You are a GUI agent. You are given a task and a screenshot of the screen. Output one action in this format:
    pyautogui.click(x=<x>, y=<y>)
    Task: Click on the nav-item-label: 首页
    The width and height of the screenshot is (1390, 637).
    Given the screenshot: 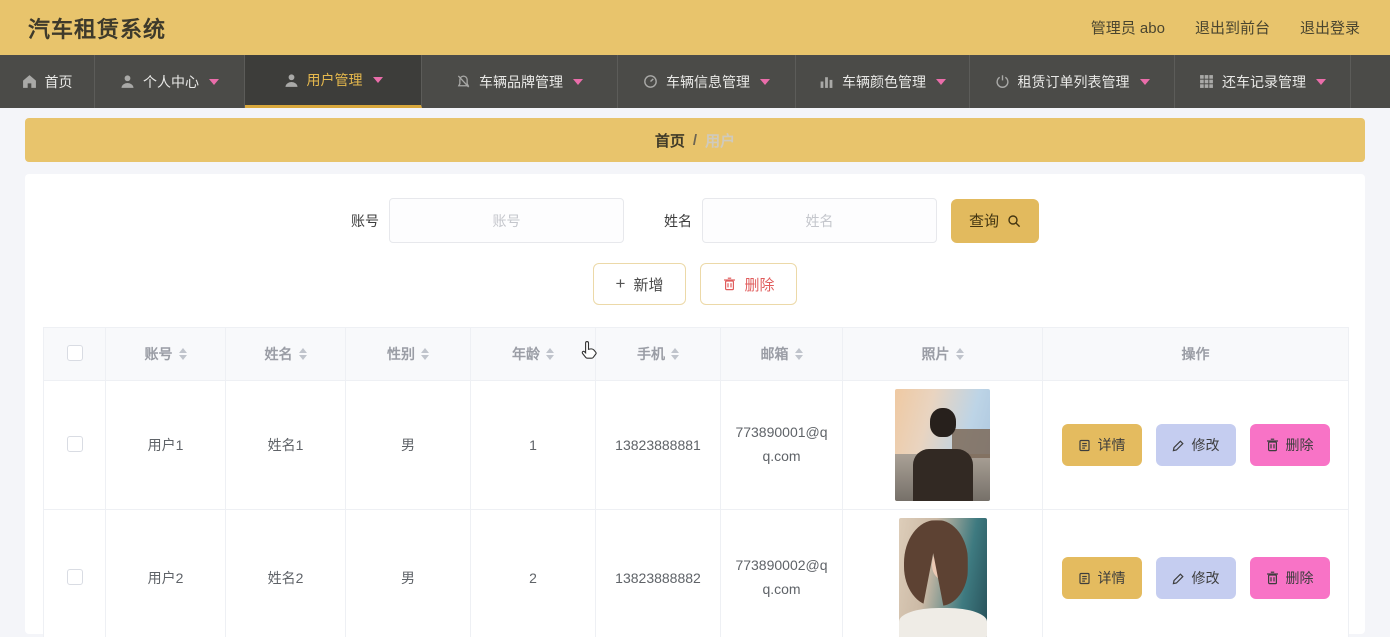 What is the action you would take?
    pyautogui.click(x=58, y=81)
    